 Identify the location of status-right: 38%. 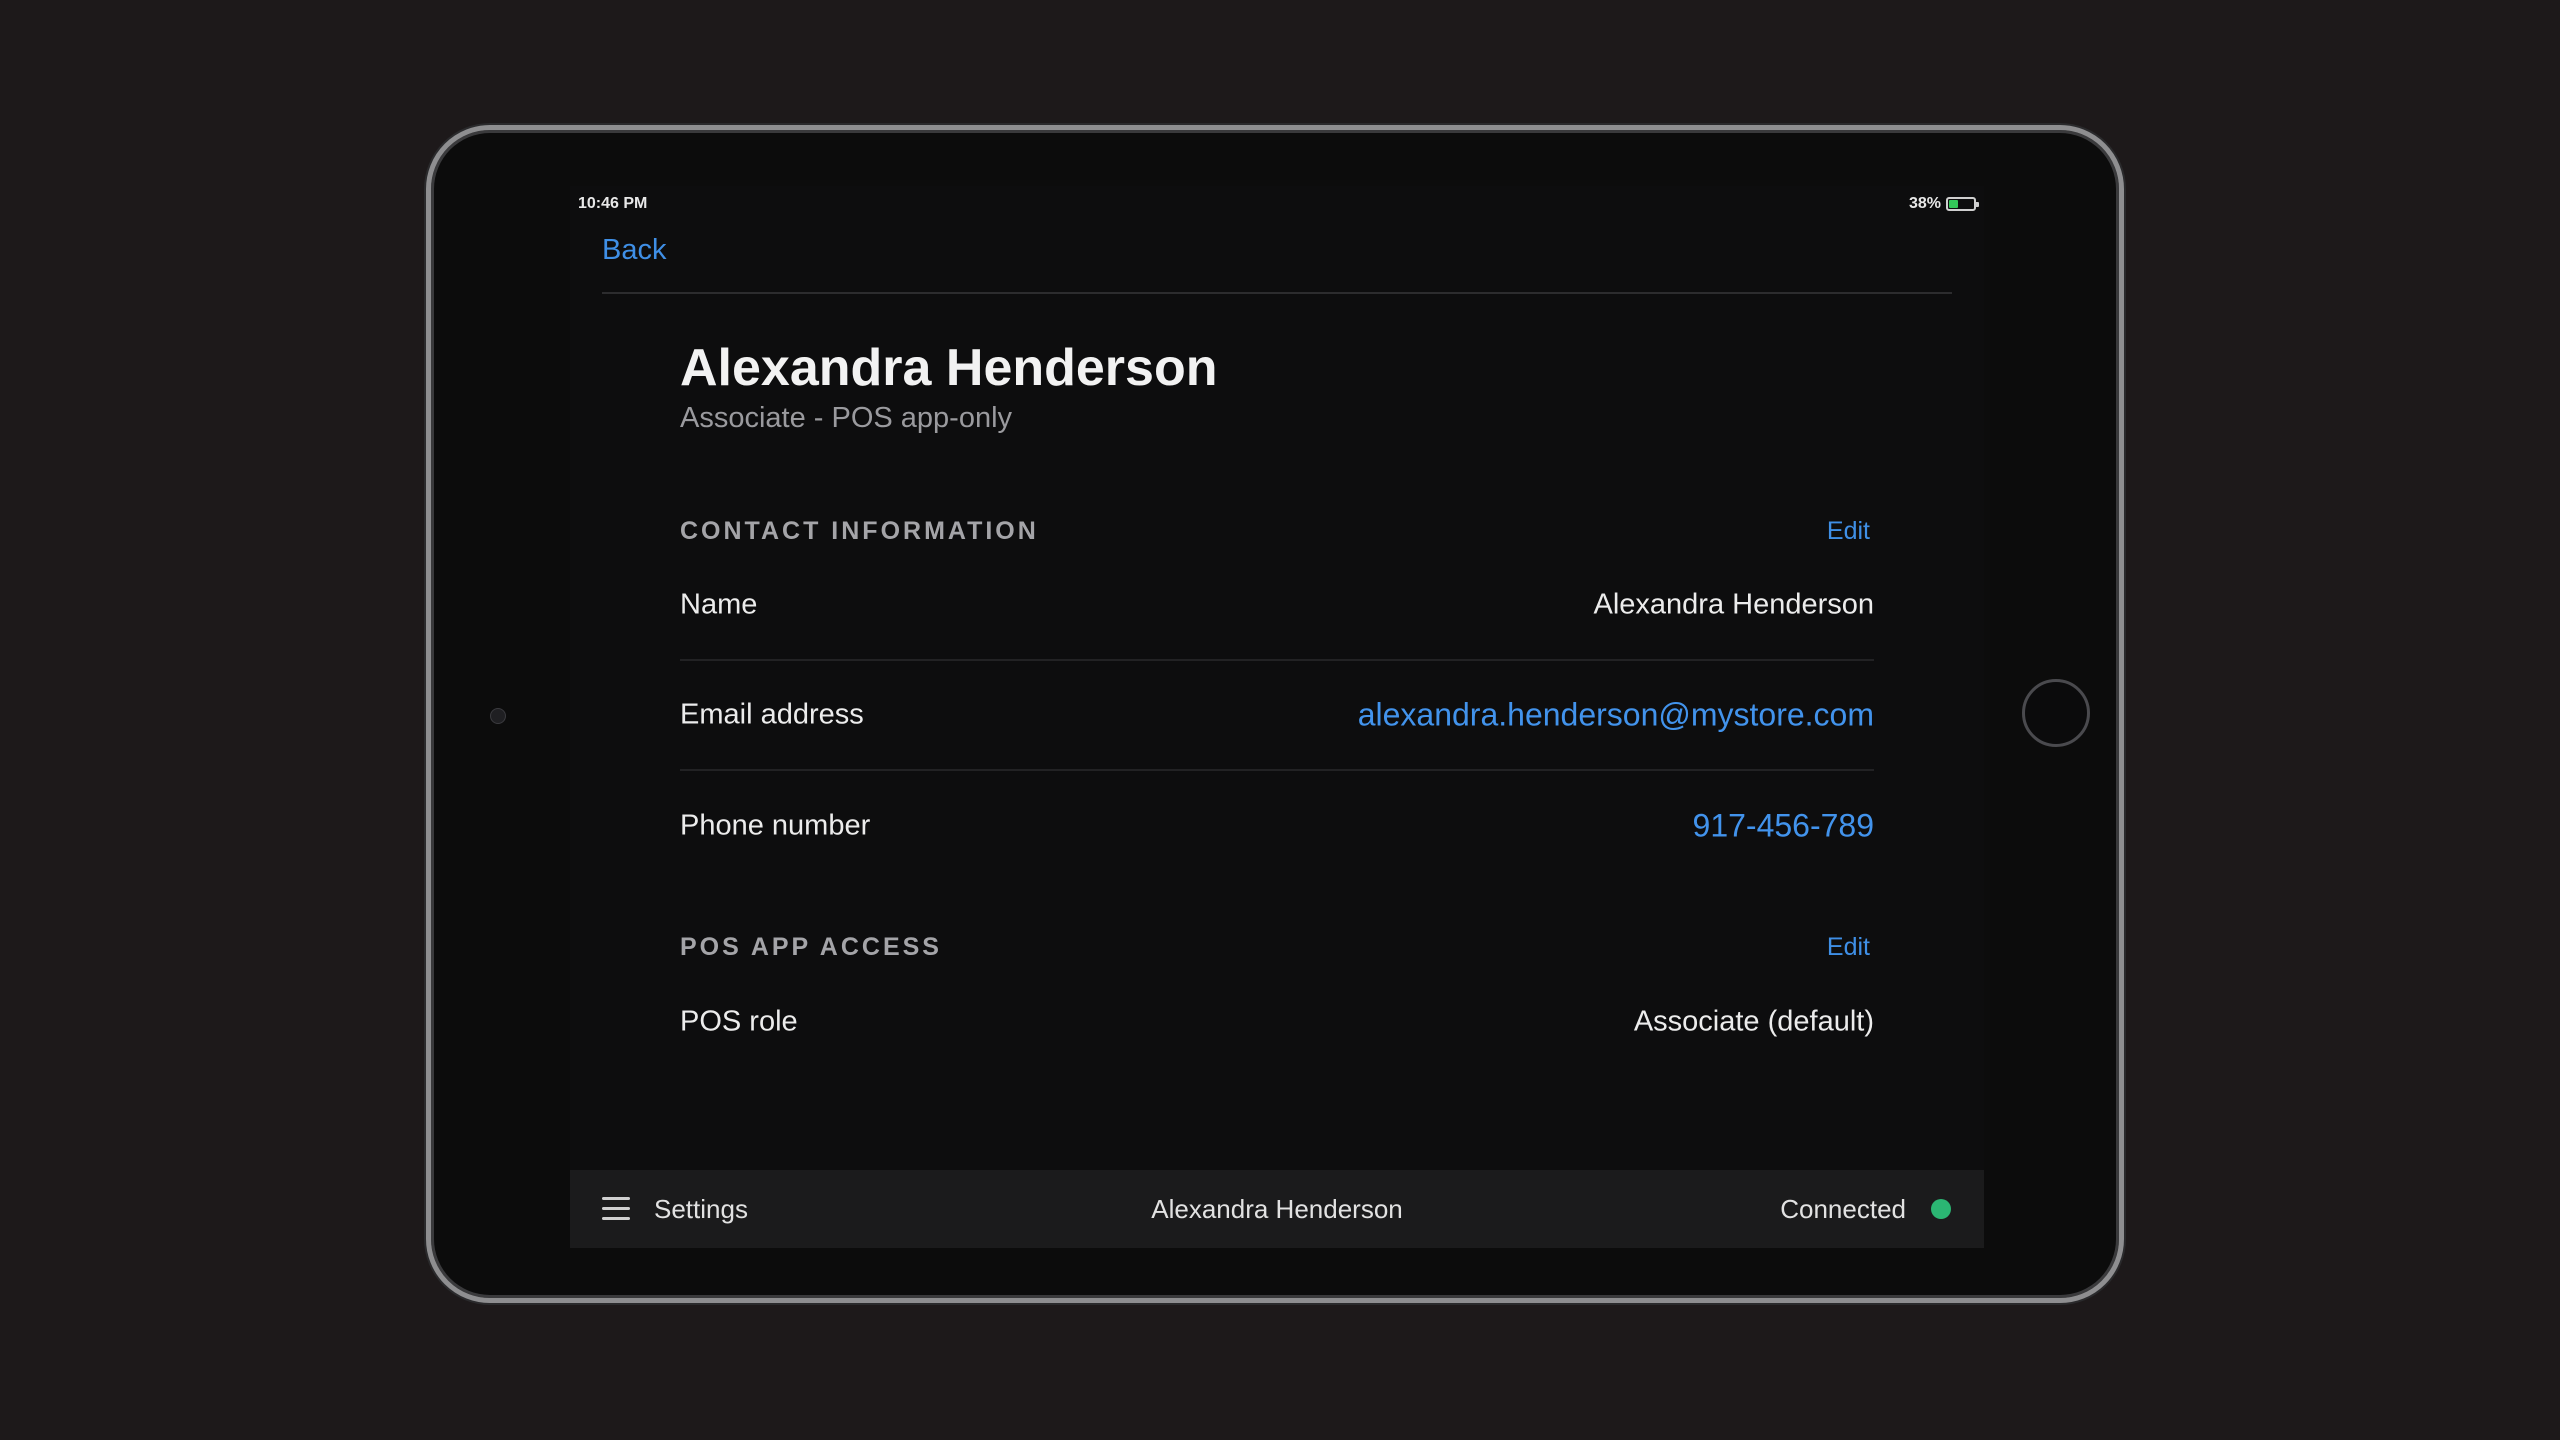
(1943, 204).